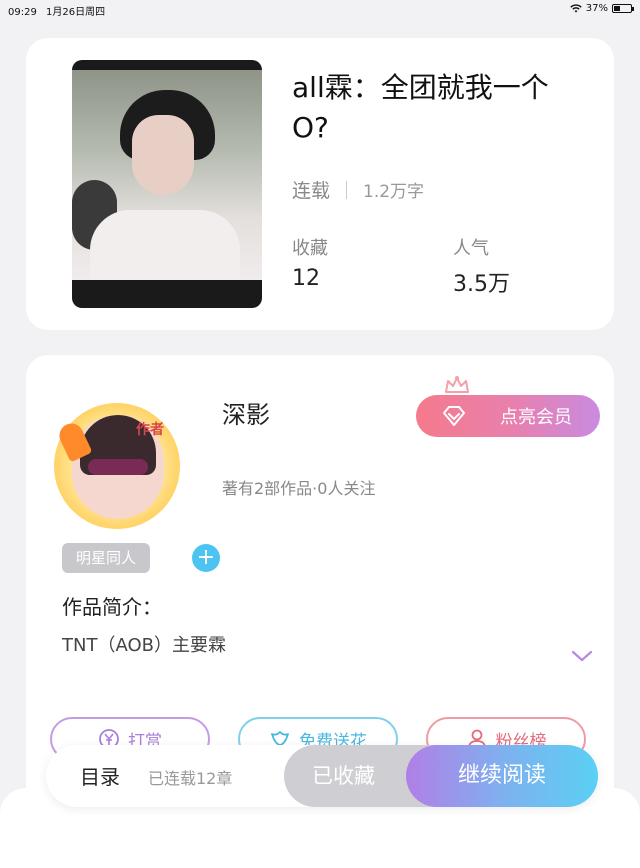 This screenshot has width=640, height=868. What do you see at coordinates (420, 107) in the screenshot?
I see `book-title: all霖：全团就我一个O?` at bounding box center [420, 107].